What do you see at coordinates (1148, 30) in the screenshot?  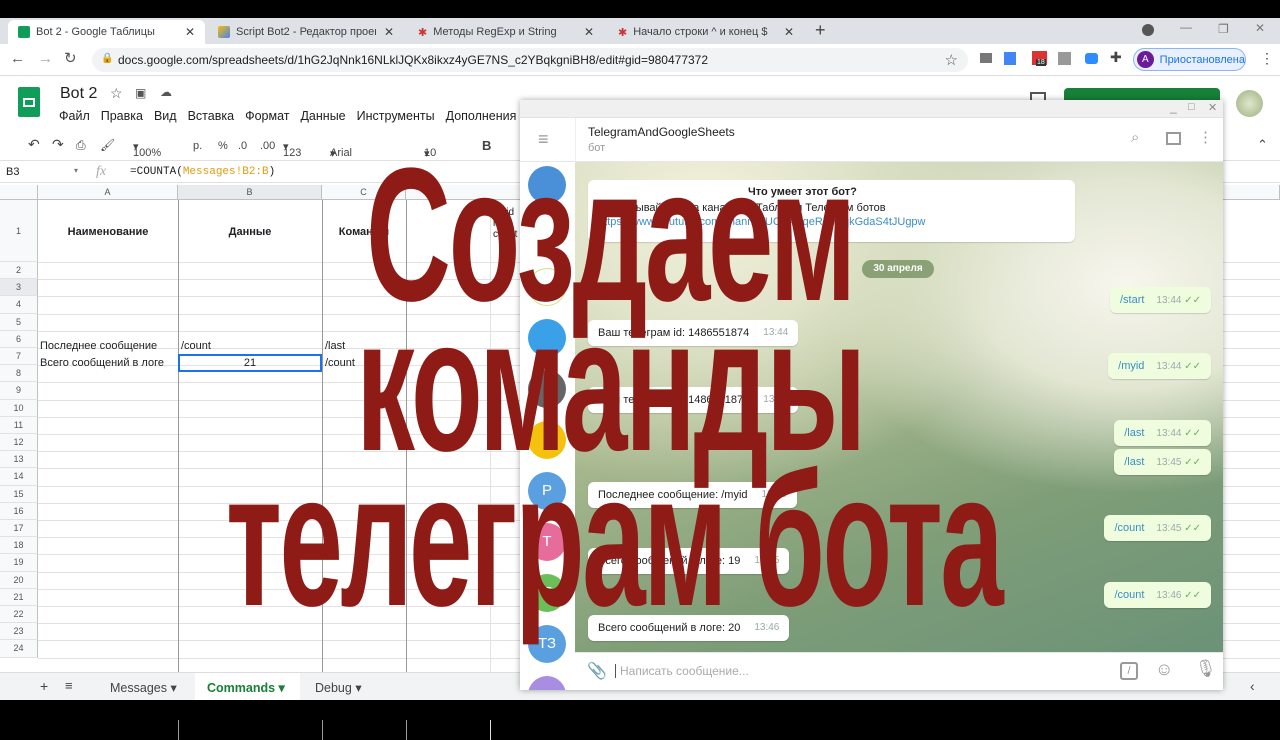 I see `tab-search-icon` at bounding box center [1148, 30].